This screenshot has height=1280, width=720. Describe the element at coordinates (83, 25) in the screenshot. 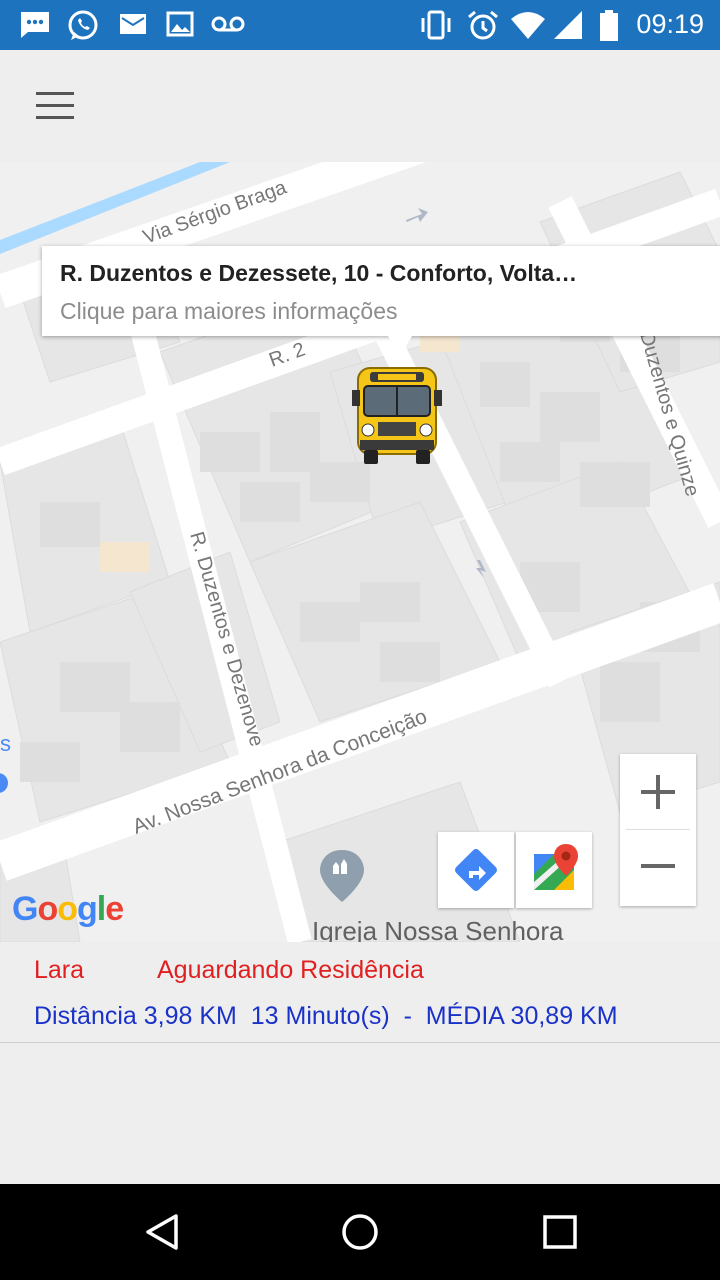

I see `whatsapp-icon` at that location.